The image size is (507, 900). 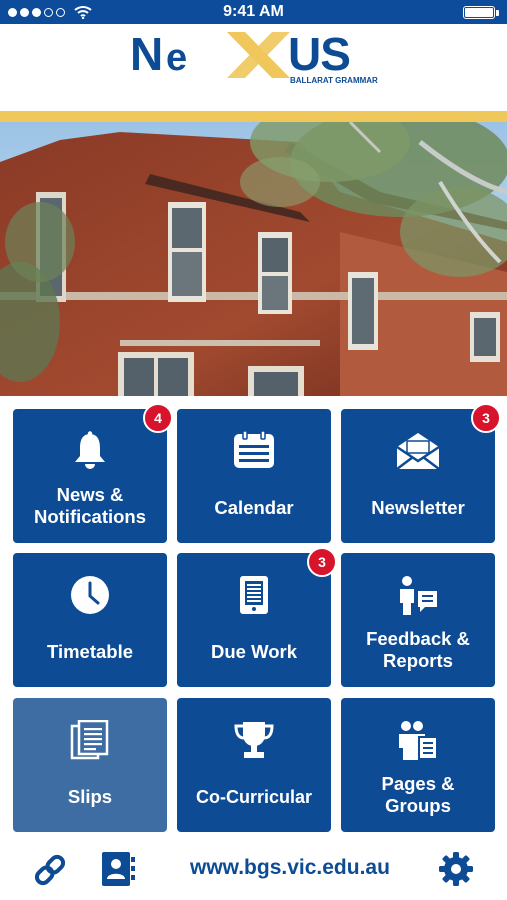 I want to click on notification-badge: 4, so click(x=158, y=418).